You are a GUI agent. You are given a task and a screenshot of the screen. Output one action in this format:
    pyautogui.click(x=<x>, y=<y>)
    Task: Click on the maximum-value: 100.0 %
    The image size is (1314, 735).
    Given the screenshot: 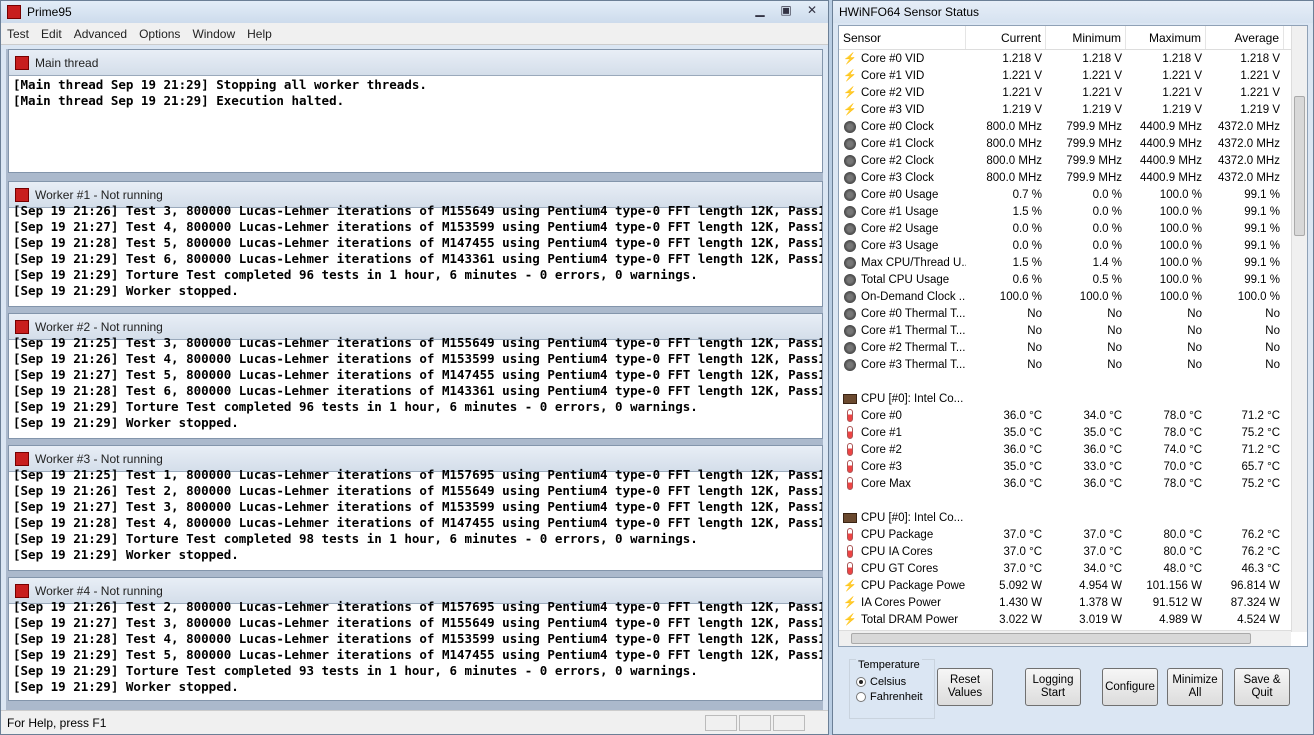 What is the action you would take?
    pyautogui.click(x=1180, y=296)
    